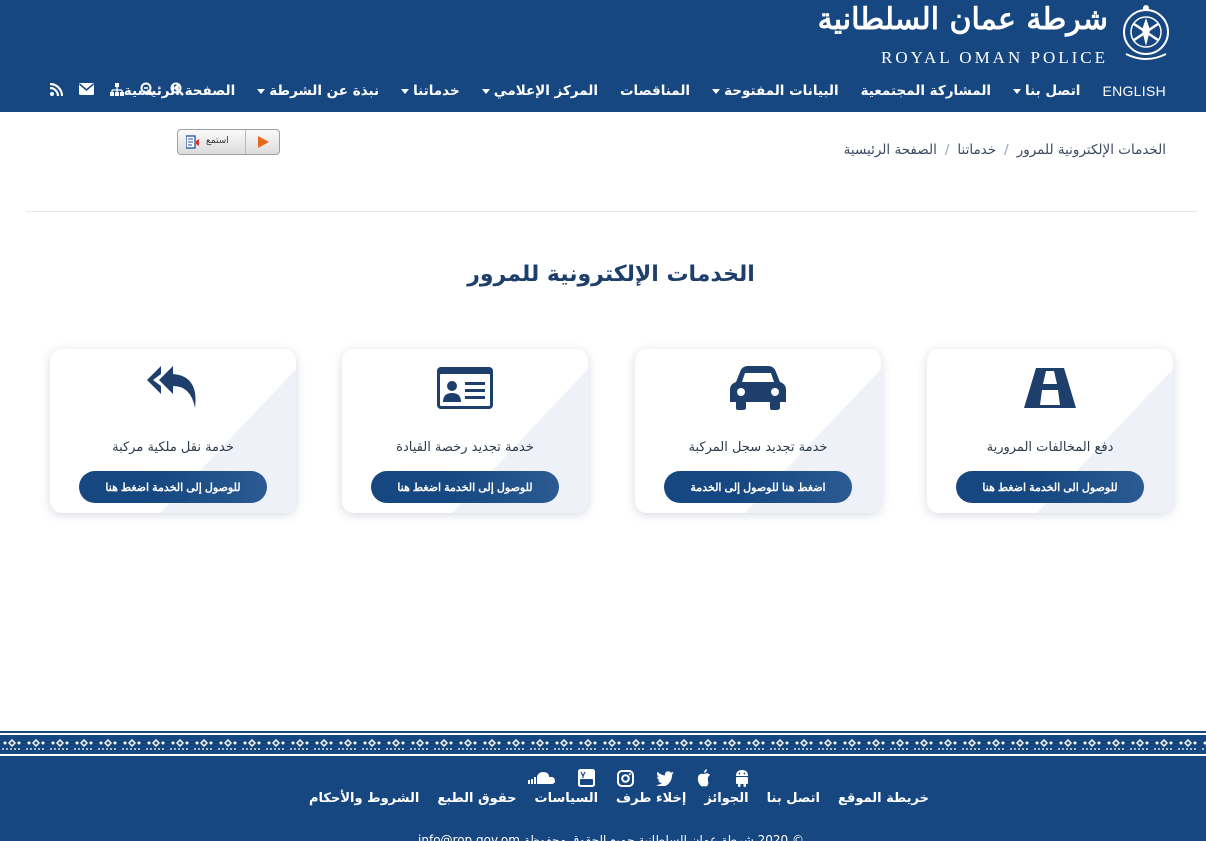 Image resolution: width=1206 pixels, height=841 pixels. Describe the element at coordinates (994, 57) in the screenshot. I see `logo-english-text: ROYAL OMAN POLICE` at that location.